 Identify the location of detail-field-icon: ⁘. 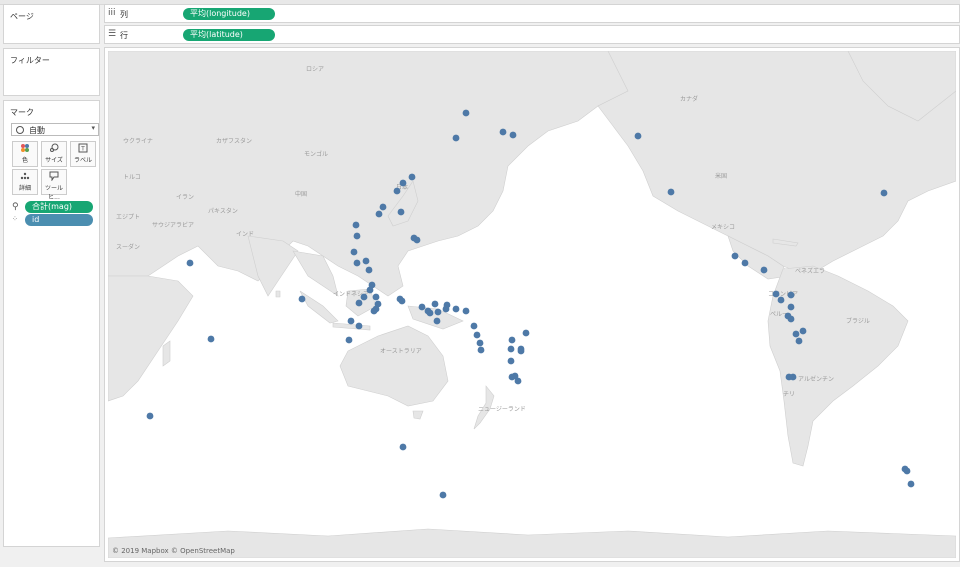
(15, 219).